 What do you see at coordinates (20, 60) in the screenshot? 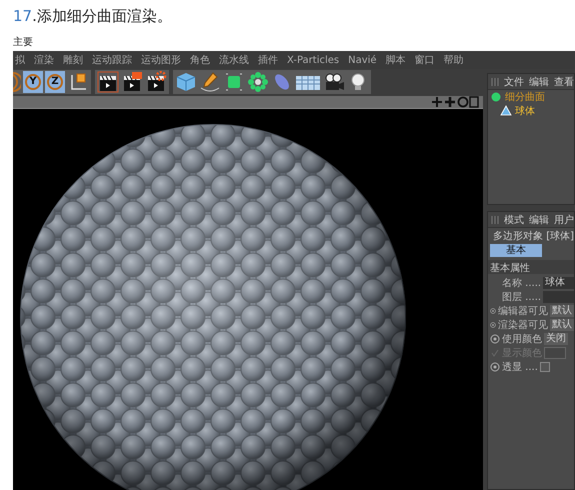
I see `menu-item: 拟` at bounding box center [20, 60].